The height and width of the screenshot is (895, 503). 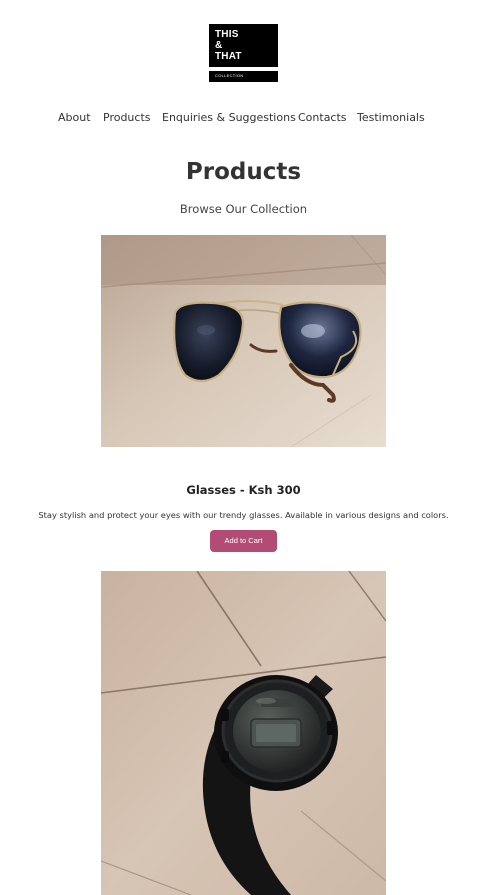 What do you see at coordinates (243, 53) in the screenshot?
I see `site-logo: THIS & THAT COLLECTION` at bounding box center [243, 53].